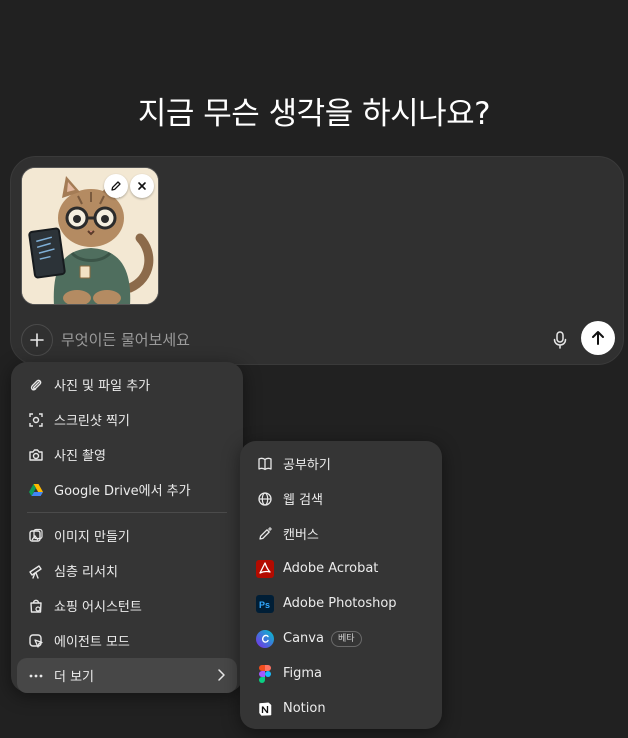 The width and height of the screenshot is (628, 738). Describe the element at coordinates (303, 638) in the screenshot. I see `submenu-item-label: Canva` at that location.